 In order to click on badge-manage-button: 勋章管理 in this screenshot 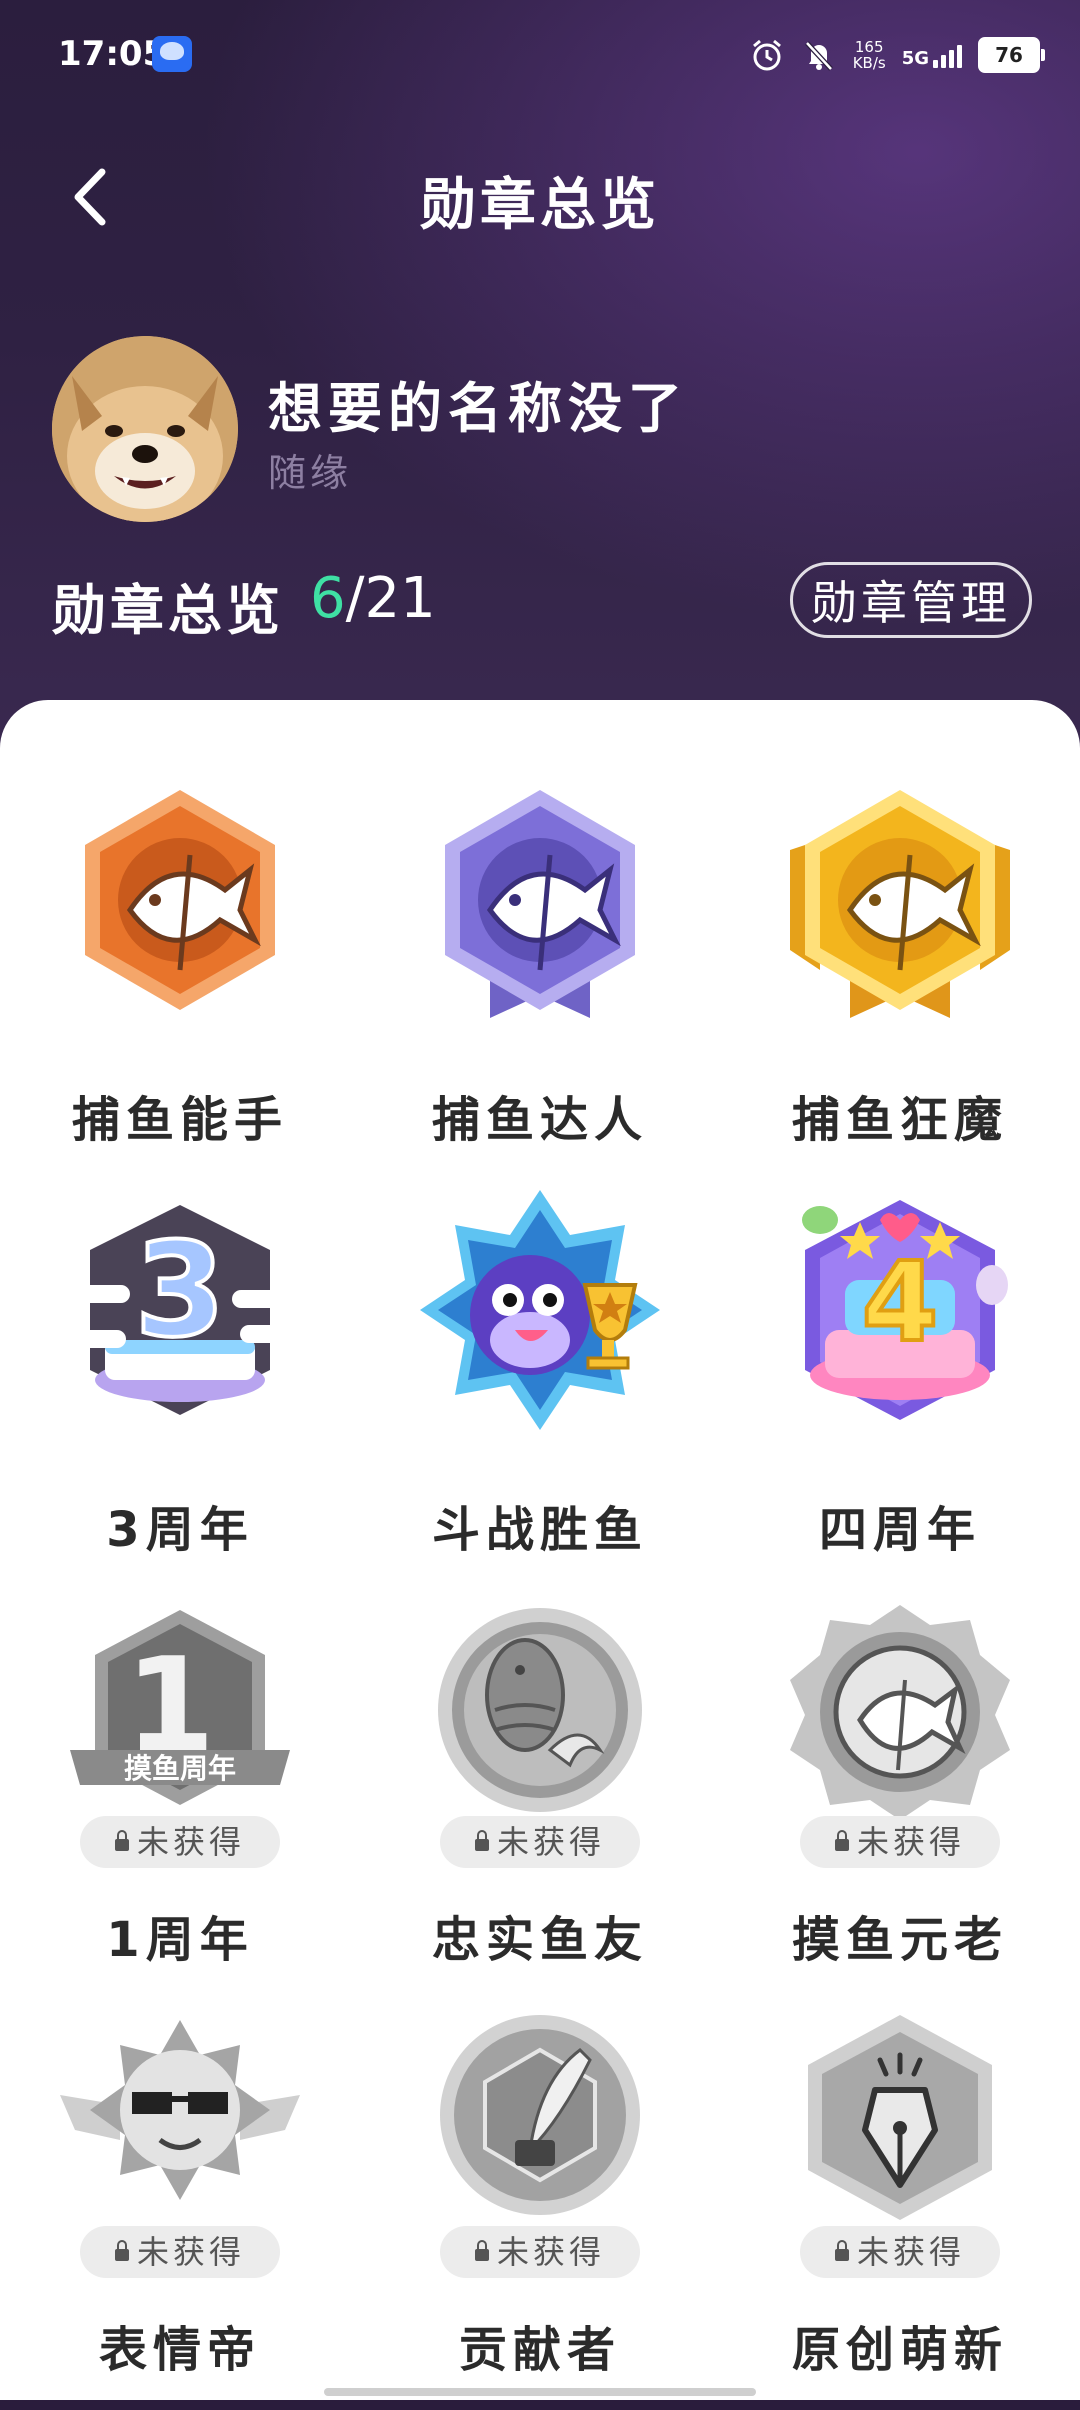, I will do `click(911, 600)`.